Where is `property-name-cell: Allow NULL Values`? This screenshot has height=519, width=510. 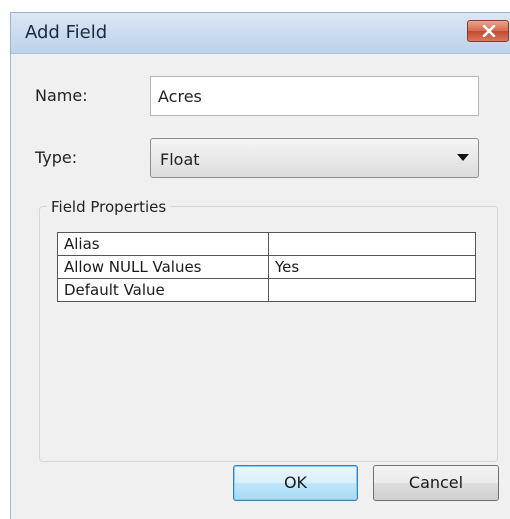 property-name-cell: Allow NULL Values is located at coordinates (163, 267).